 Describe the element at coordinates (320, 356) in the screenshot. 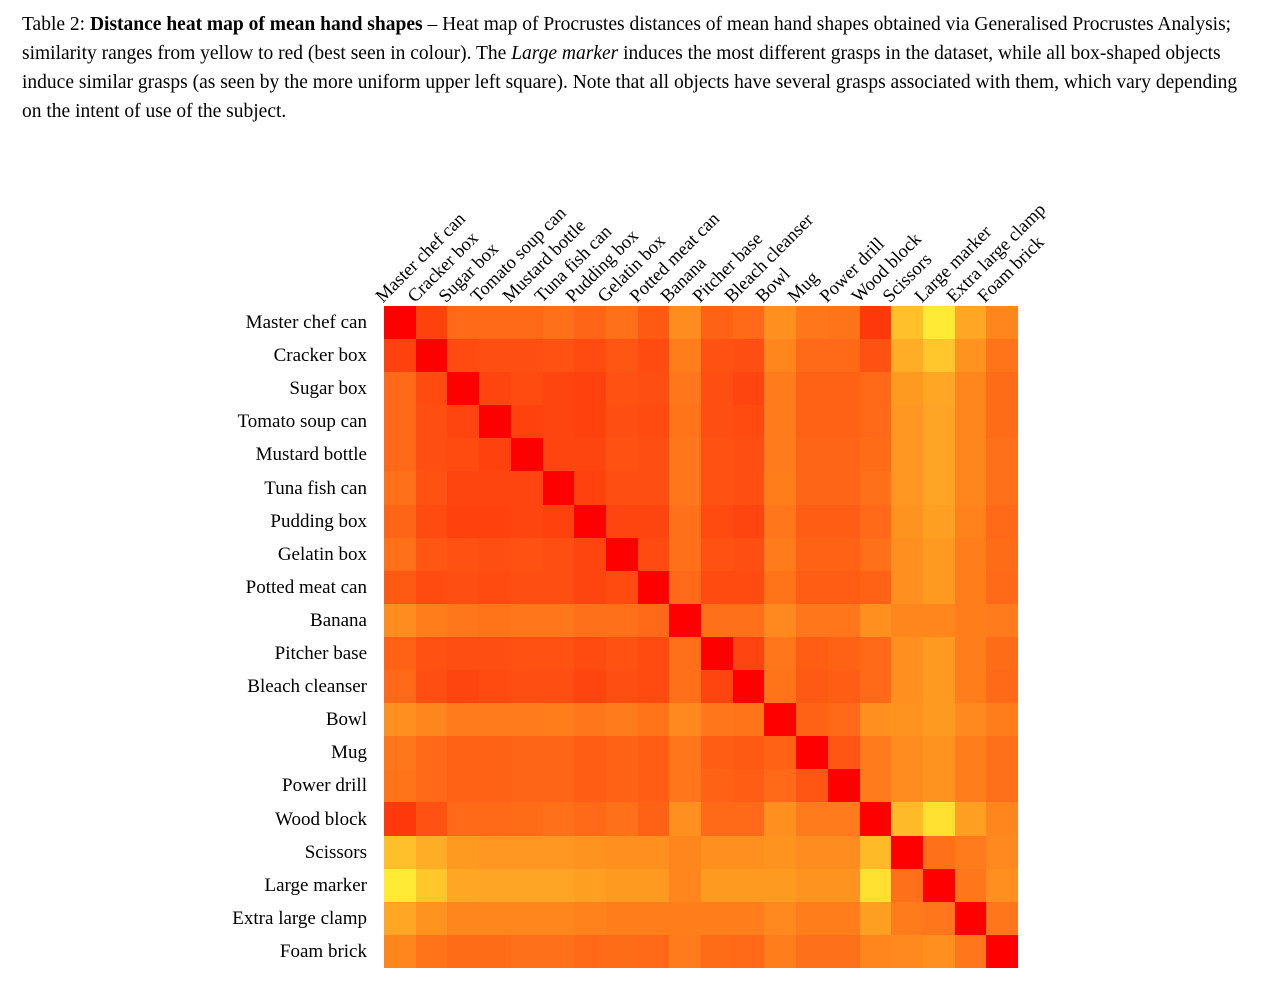

I see `heatmap-row-label: Cracker box` at that location.